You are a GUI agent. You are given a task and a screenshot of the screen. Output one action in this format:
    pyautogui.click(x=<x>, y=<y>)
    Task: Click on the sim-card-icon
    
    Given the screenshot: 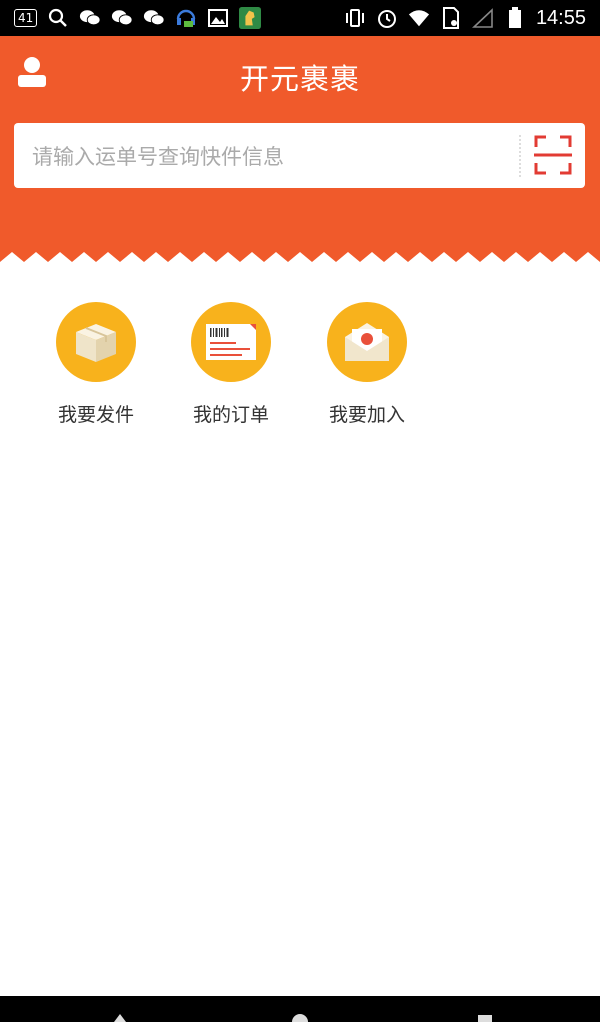 What is the action you would take?
    pyautogui.click(x=451, y=18)
    